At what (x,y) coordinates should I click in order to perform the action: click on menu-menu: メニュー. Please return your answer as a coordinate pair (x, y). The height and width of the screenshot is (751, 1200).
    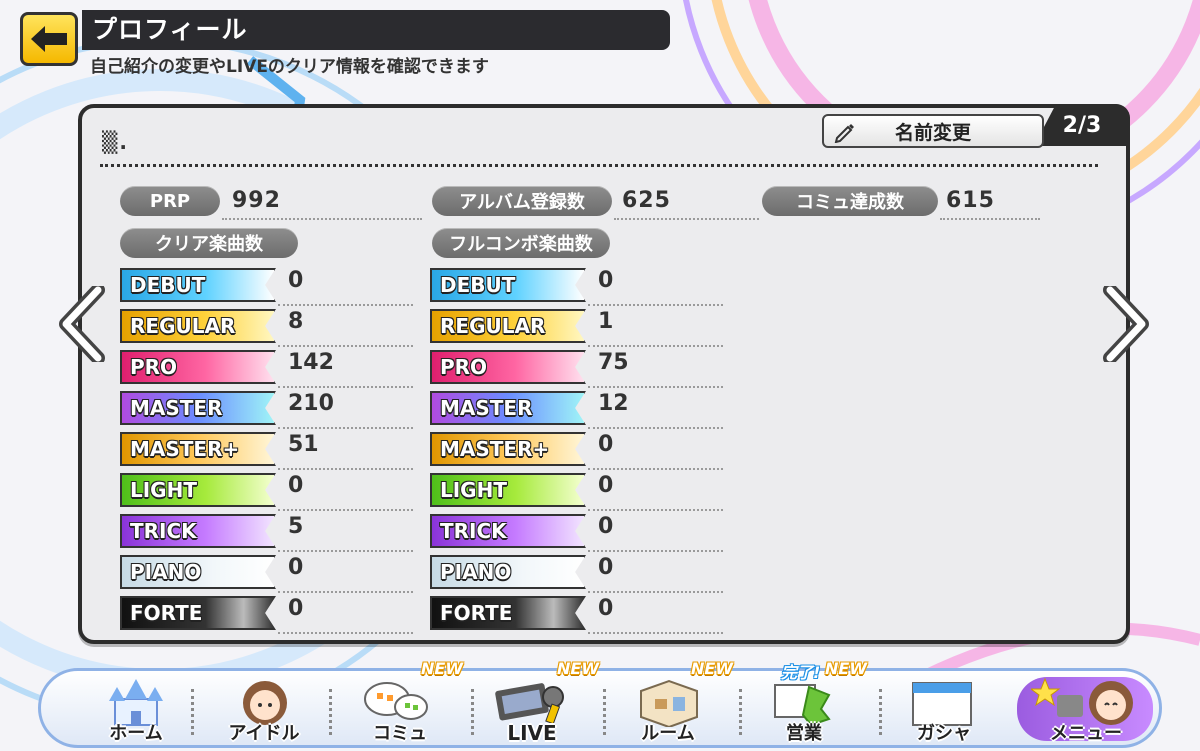
    Looking at the image, I should click on (1086, 711).